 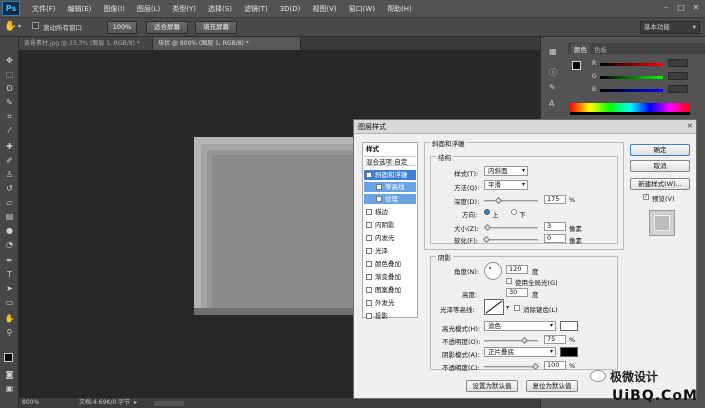 What do you see at coordinates (9, 103) in the screenshot?
I see `quick-select-icon: ✎` at bounding box center [9, 103].